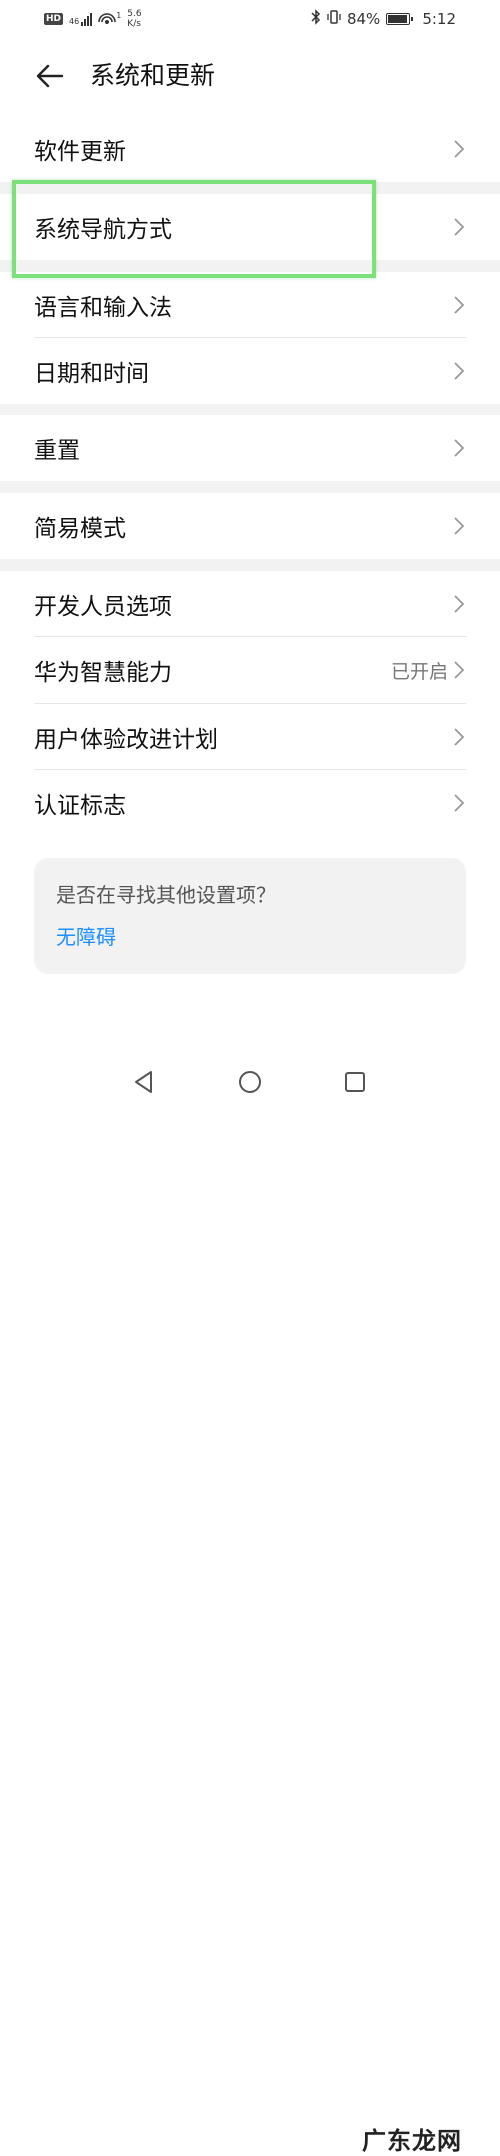 The height and width of the screenshot is (2156, 500). I want to click on row-language-input: 语言和输入法, so click(250, 305).